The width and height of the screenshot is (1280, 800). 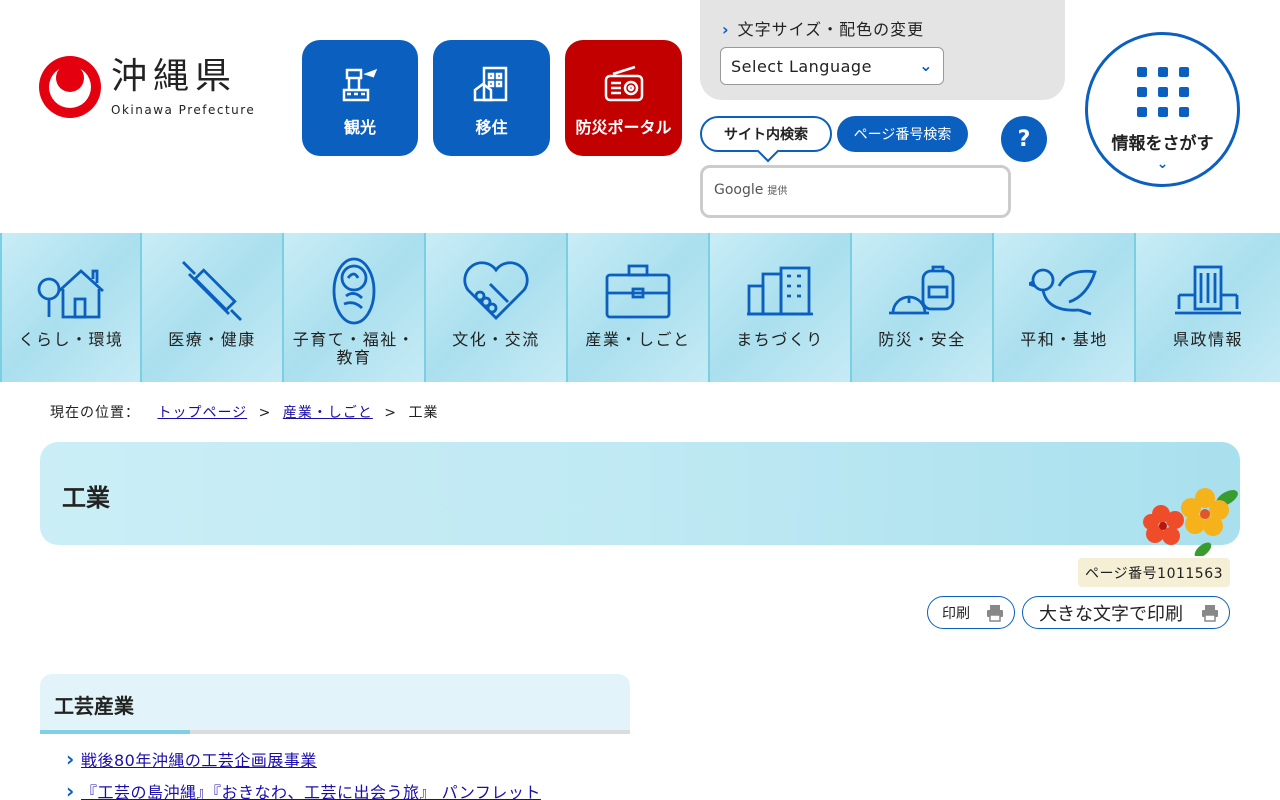 I want to click on list-item: 戦後80年沖縄の工芸企画展事業, so click(x=303, y=764).